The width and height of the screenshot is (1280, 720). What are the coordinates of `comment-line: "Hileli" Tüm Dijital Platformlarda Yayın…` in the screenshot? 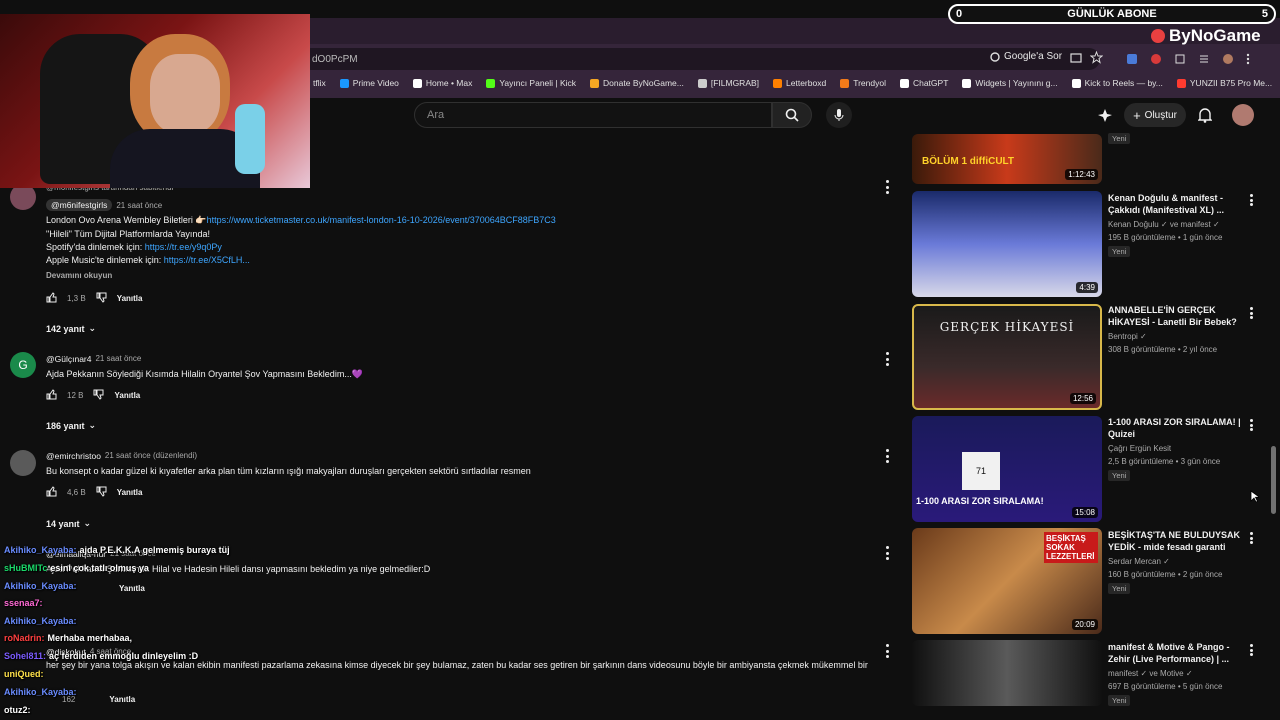 It's located at (128, 234).